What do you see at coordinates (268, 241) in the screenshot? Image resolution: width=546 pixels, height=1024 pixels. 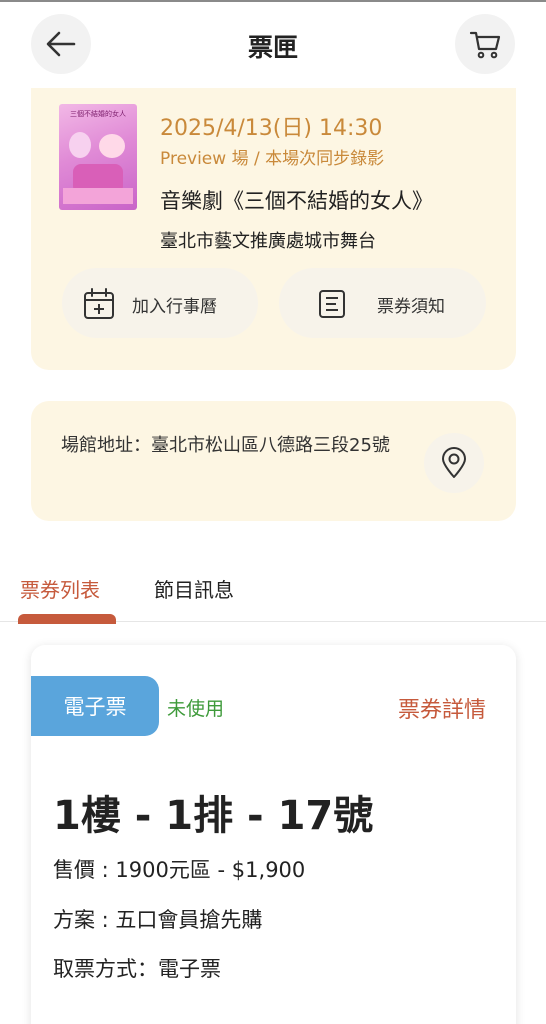 I see `event-venue: 臺北市藝文推廣處城市舞台` at bounding box center [268, 241].